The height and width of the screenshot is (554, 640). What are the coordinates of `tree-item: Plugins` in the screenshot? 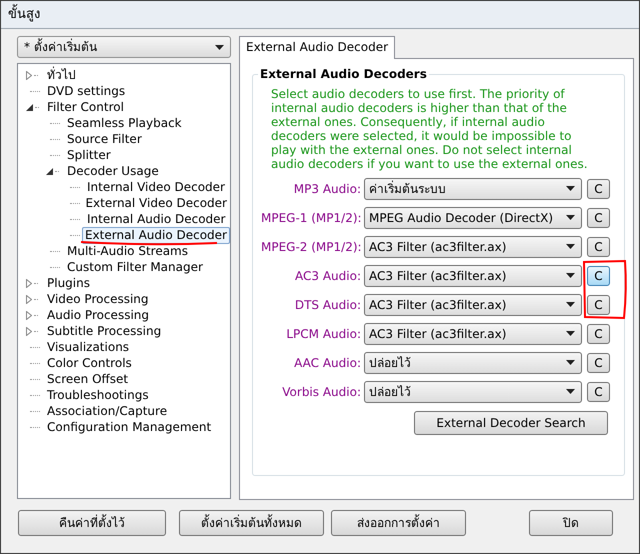 It's located at (68, 283).